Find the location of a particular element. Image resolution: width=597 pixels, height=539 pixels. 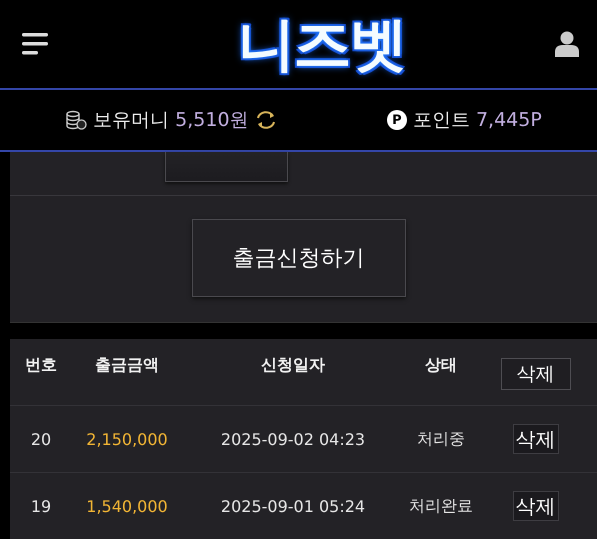

row-number: 19 is located at coordinates (41, 506).